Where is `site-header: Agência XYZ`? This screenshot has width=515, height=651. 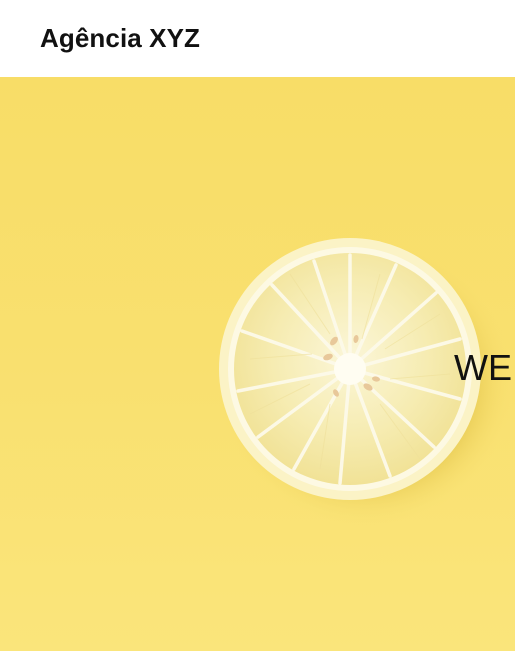
site-header: Agência XYZ is located at coordinates (257, 38).